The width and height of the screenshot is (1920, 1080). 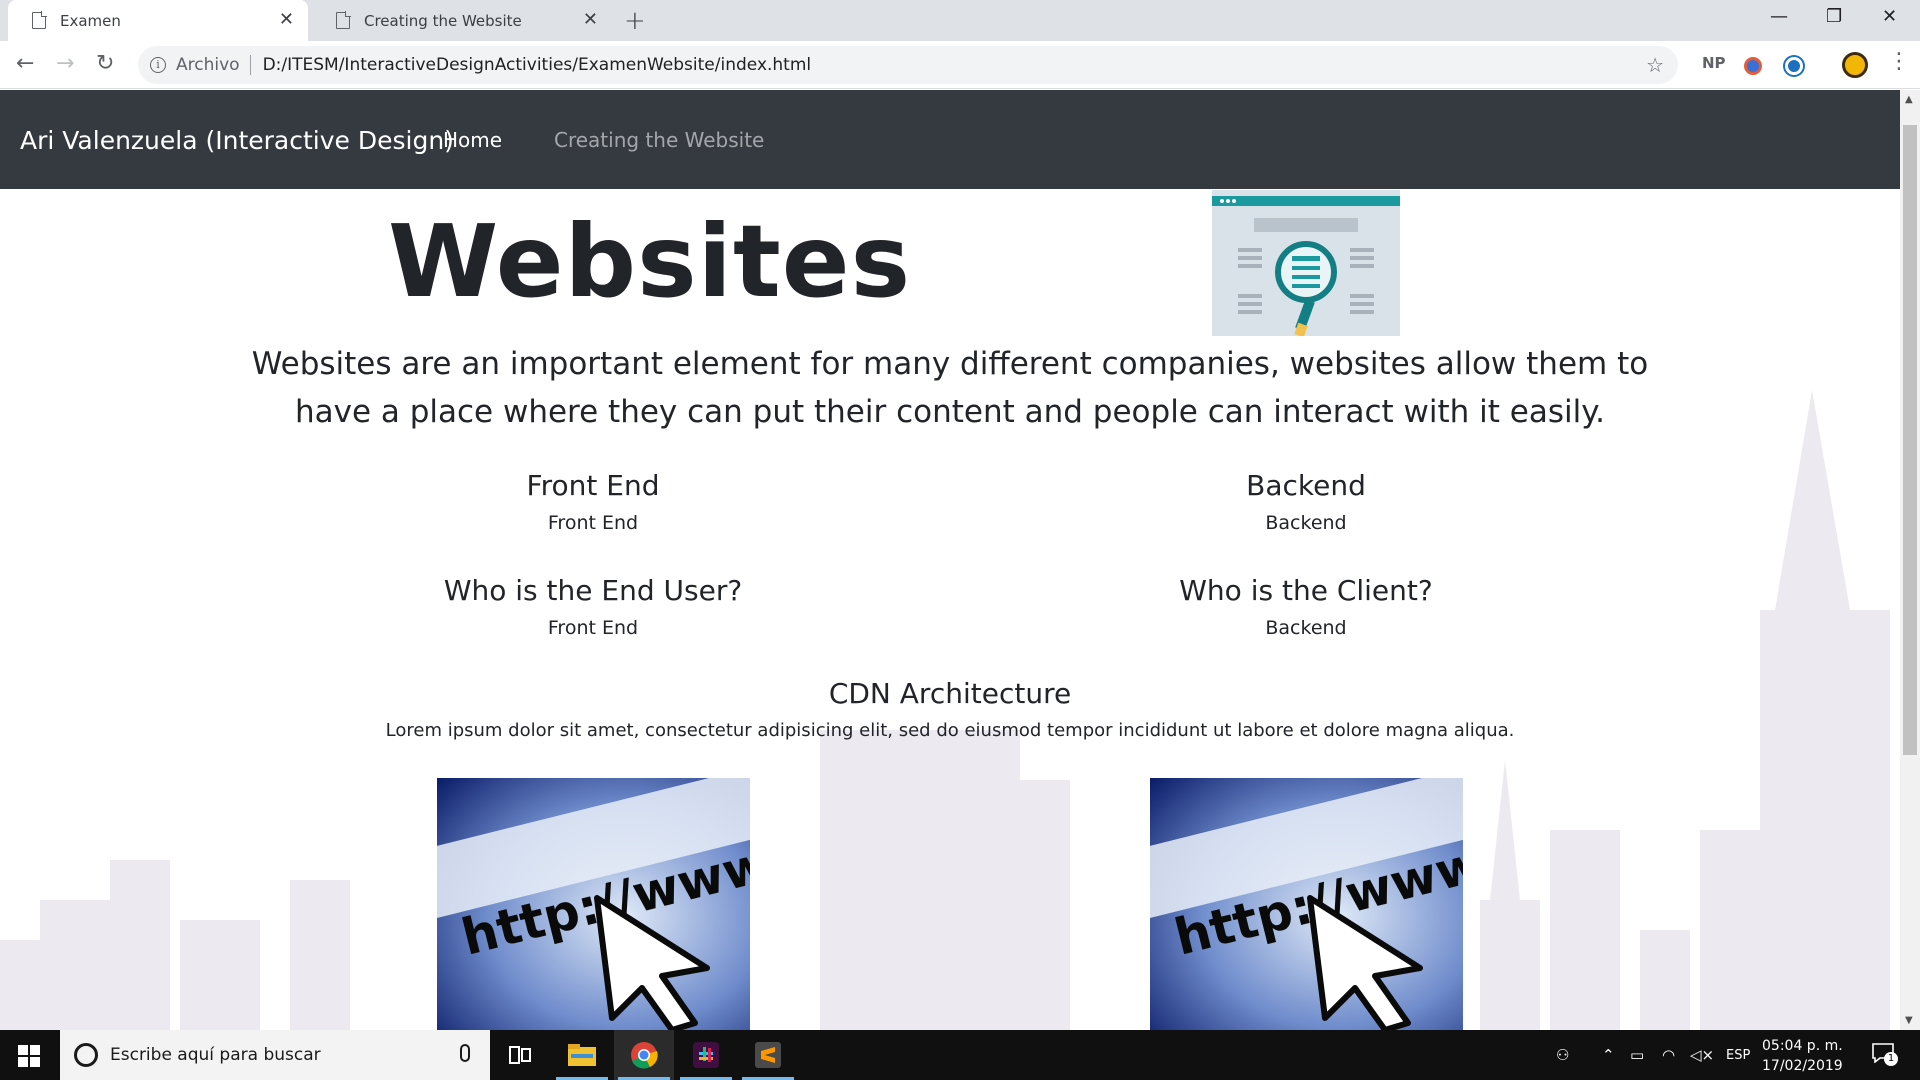 What do you see at coordinates (237, 140) in the screenshot?
I see `navbar-brand: Ari Valenzuela (Interactive Design)` at bounding box center [237, 140].